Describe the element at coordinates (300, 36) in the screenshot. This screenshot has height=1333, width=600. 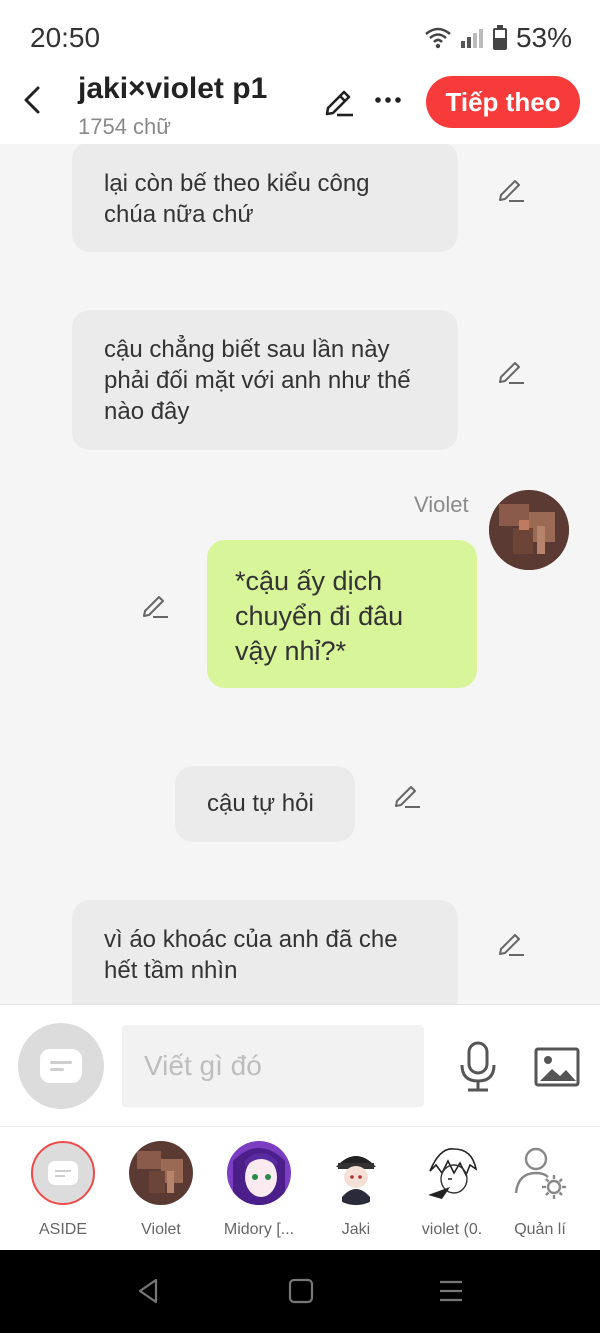
I see `status-bar: 20:50 53%` at that location.